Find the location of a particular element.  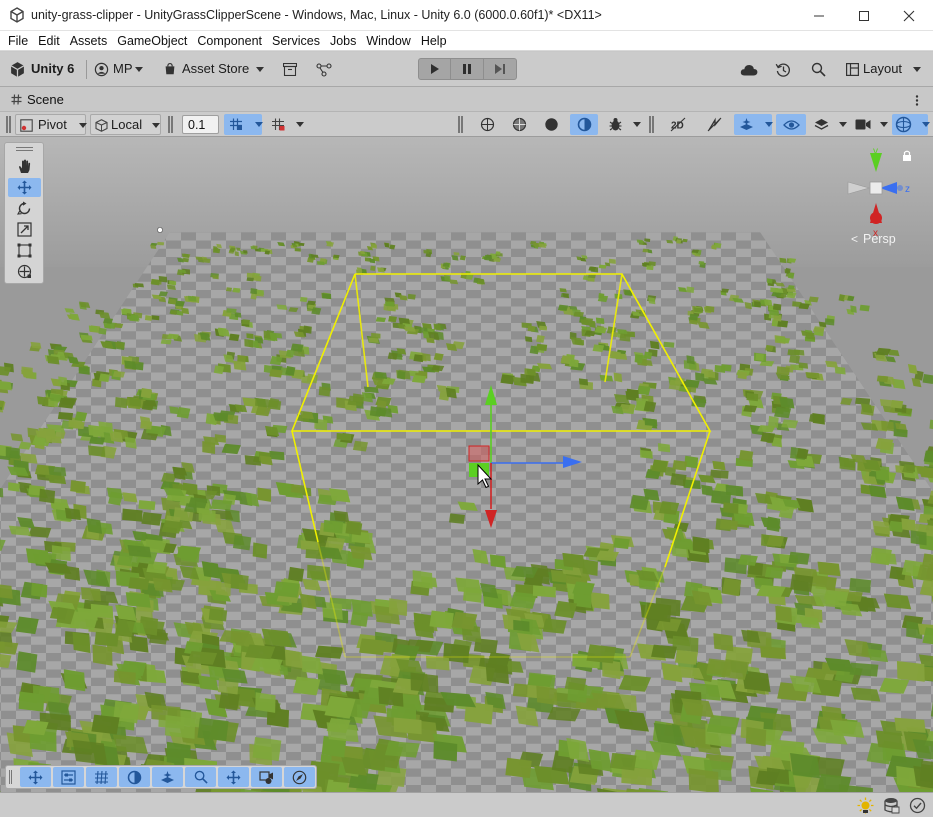

effects-toggle-dropdown is located at coordinates (753, 124).